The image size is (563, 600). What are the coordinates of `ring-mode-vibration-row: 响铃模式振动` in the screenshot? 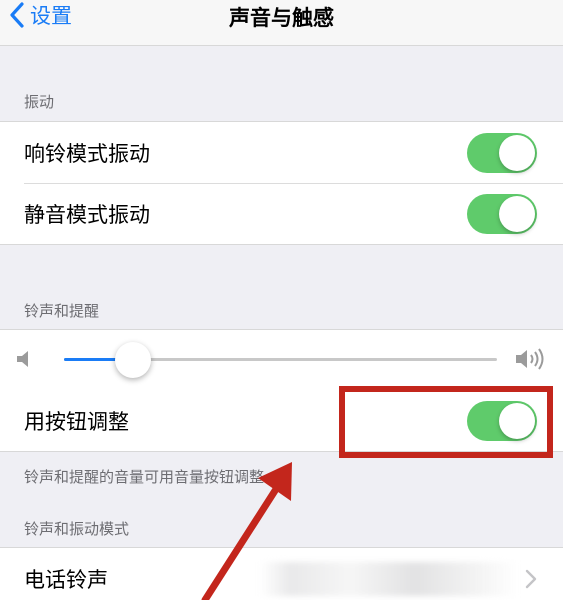 It's located at (281, 152).